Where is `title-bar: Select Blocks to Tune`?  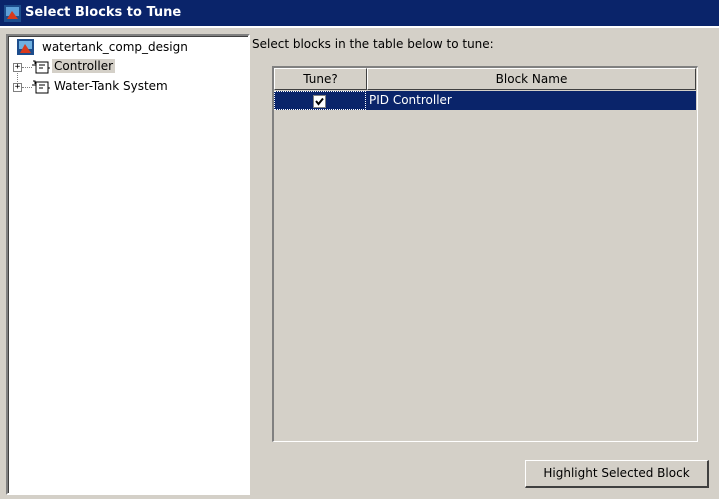
title-bar: Select Blocks to Tune is located at coordinates (359, 14).